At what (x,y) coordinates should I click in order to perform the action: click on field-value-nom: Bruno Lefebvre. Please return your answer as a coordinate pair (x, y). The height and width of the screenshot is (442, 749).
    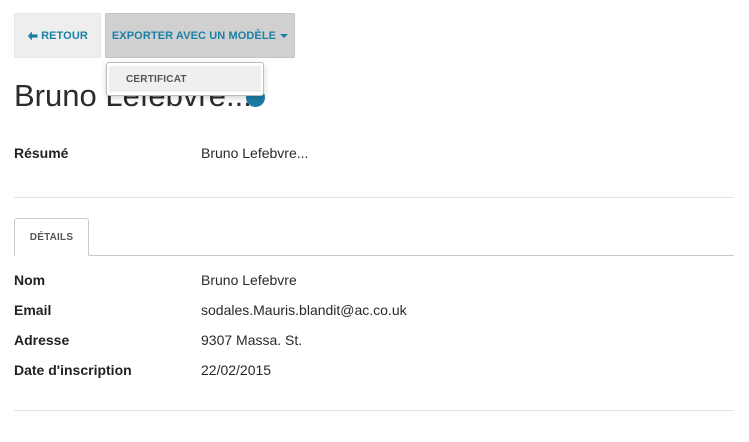
    Looking at the image, I should click on (249, 280).